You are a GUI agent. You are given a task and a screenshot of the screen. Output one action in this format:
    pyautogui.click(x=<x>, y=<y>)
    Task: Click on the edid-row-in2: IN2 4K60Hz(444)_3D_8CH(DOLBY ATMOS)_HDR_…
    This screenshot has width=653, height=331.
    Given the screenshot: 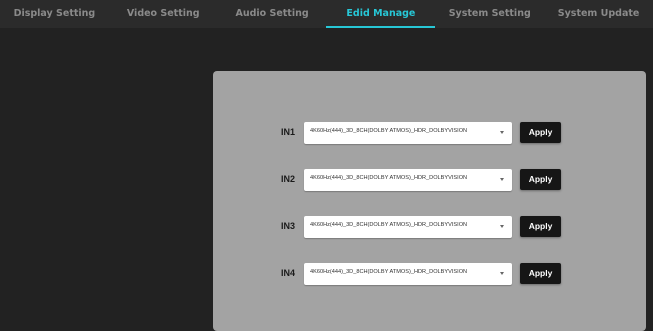 What is the action you would take?
    pyautogui.click(x=429, y=181)
    